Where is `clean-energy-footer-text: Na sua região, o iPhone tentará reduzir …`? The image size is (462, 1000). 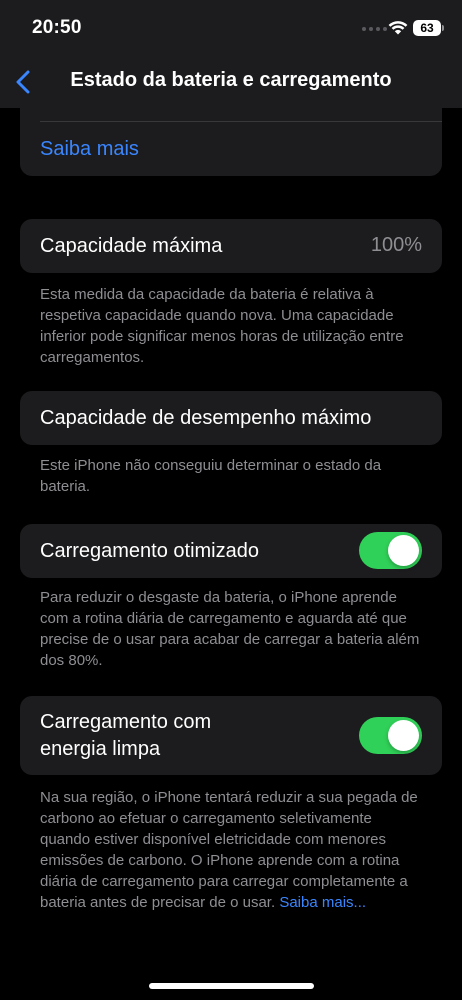
clean-energy-footer-text: Na sua região, o iPhone tentará reduzir … is located at coordinates (229, 850).